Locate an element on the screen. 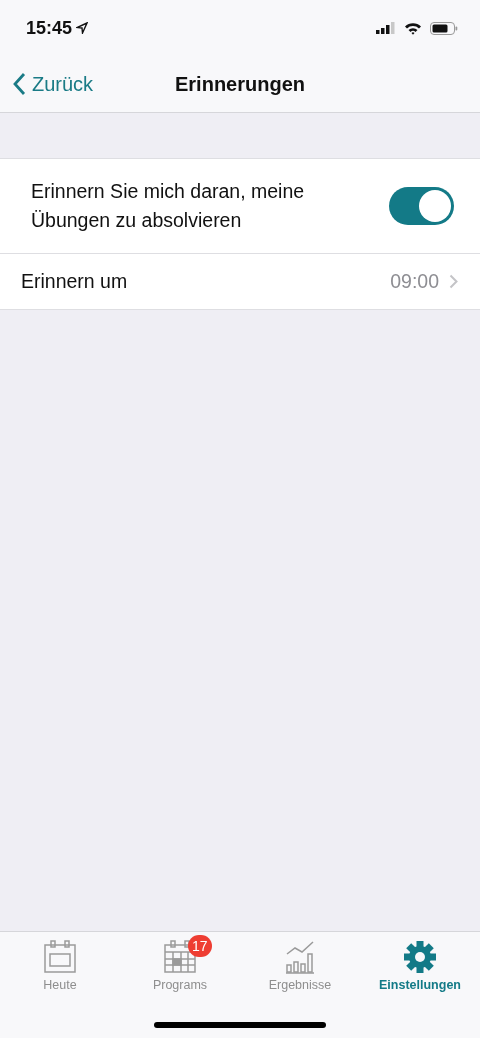 The height and width of the screenshot is (1038, 480). tab-bar-item: Ergebnisse is located at coordinates (300, 962).